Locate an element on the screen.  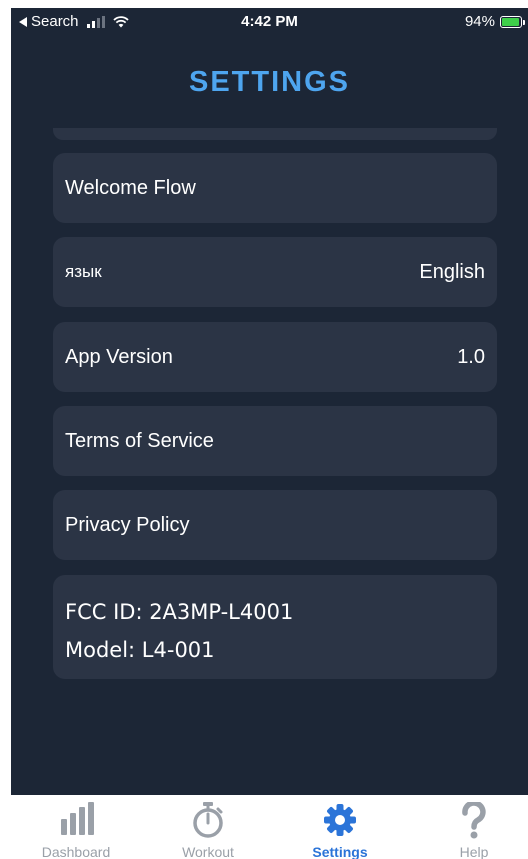
app-version-row: App Version 1.0 is located at coordinates (275, 357).